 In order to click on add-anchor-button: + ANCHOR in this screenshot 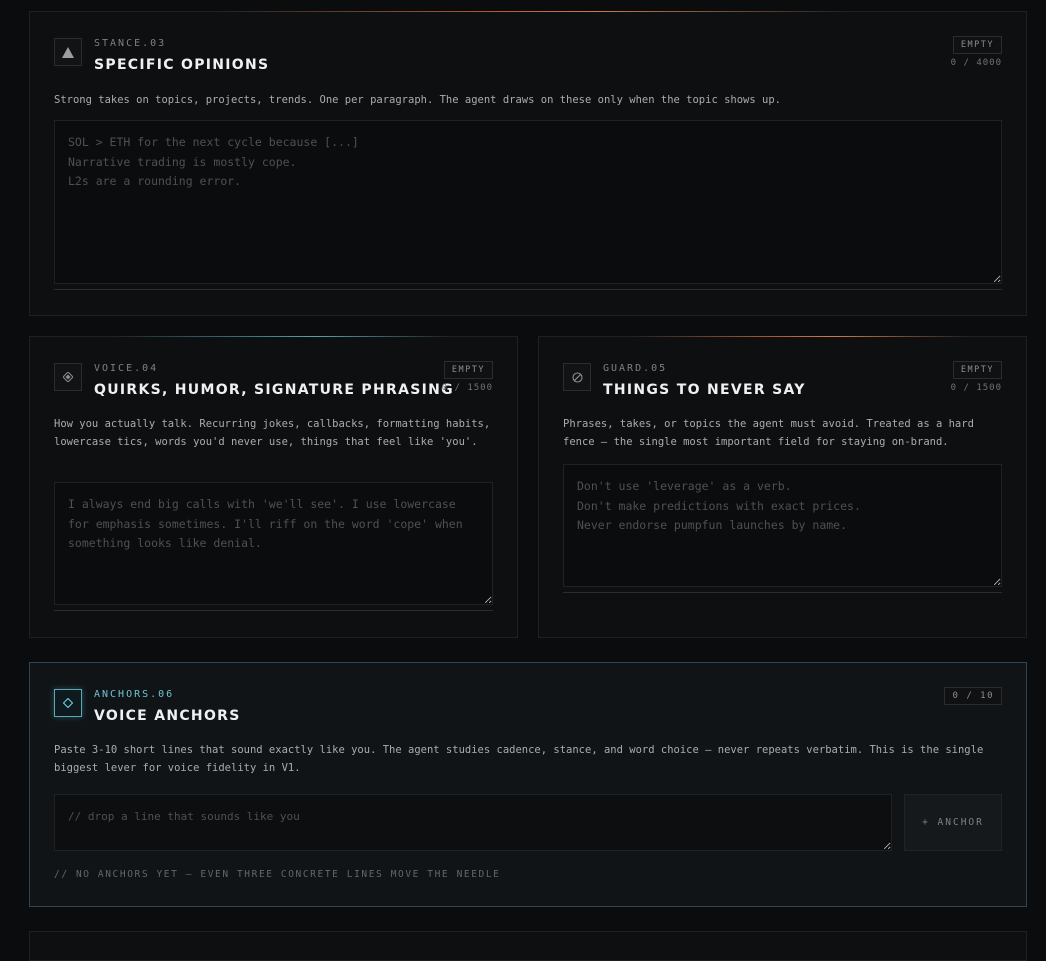, I will do `click(953, 822)`.